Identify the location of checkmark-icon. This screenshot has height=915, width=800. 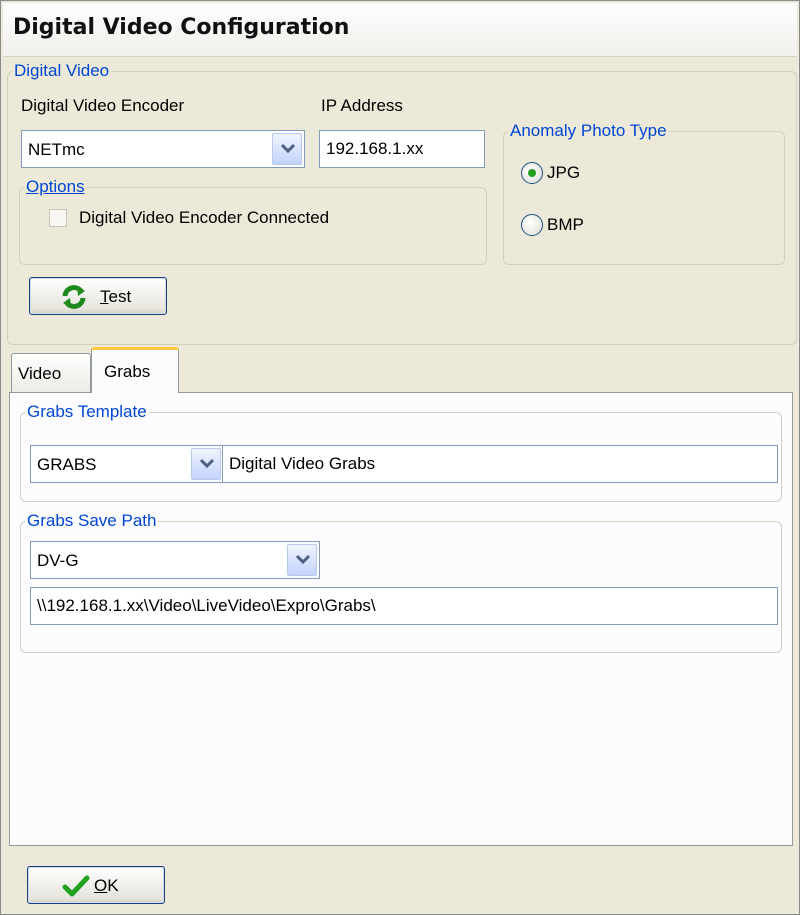
(76, 888).